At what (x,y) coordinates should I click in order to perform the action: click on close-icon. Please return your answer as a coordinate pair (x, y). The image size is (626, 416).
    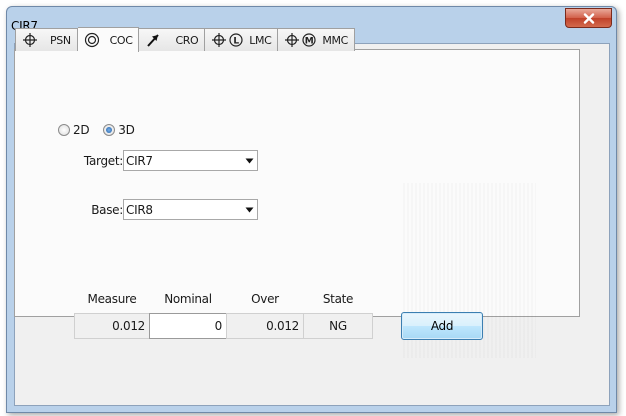
    Looking at the image, I should click on (588, 18).